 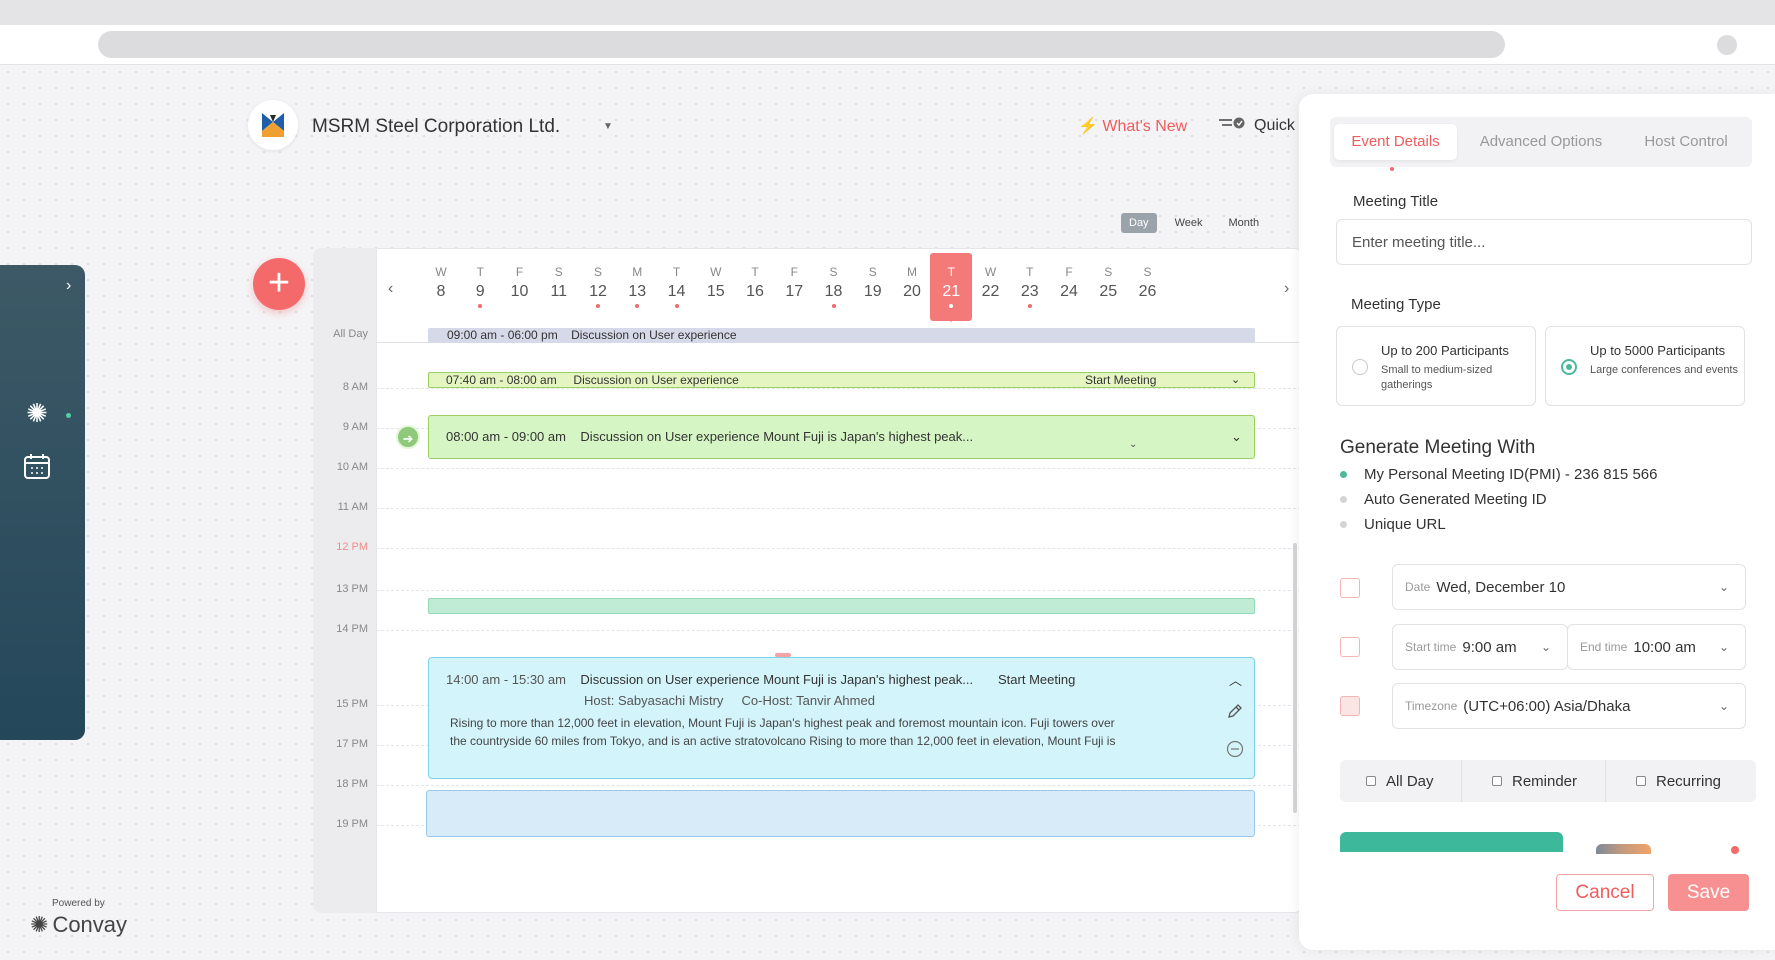 I want to click on day-cell: T9, so click(x=480, y=287).